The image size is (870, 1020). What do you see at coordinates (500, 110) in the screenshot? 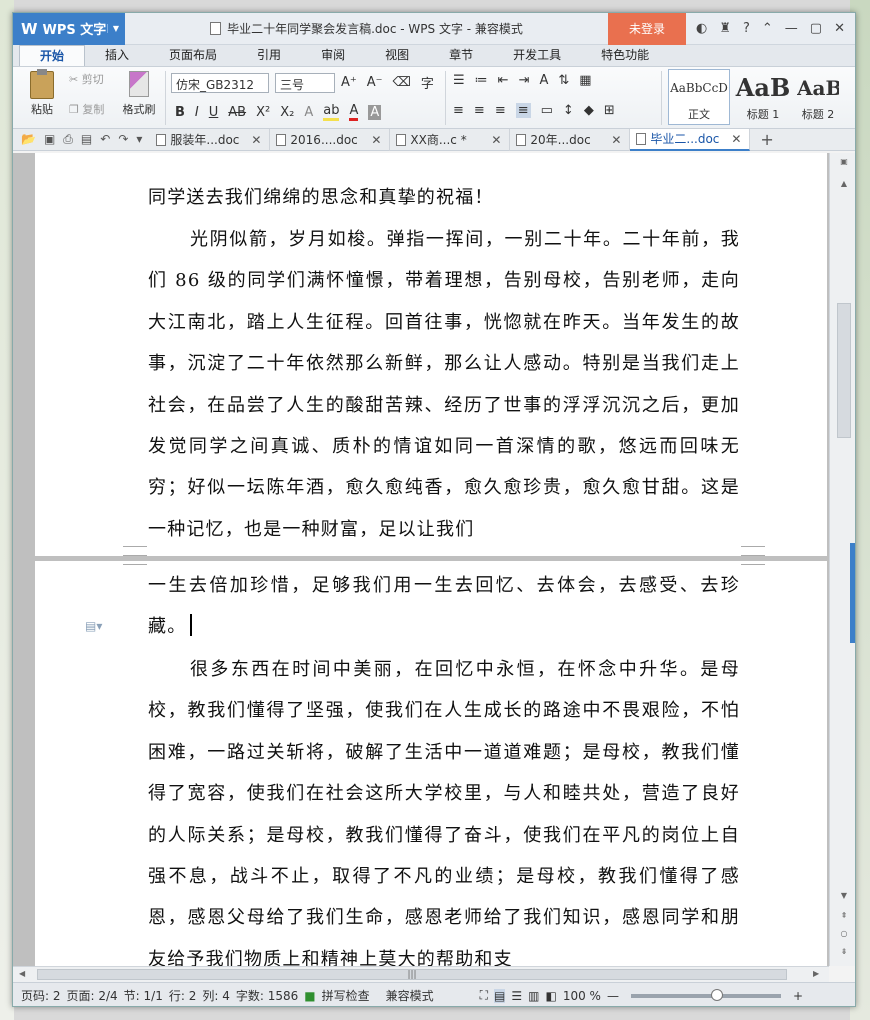
I see `align-right-icon: ≡` at bounding box center [500, 110].